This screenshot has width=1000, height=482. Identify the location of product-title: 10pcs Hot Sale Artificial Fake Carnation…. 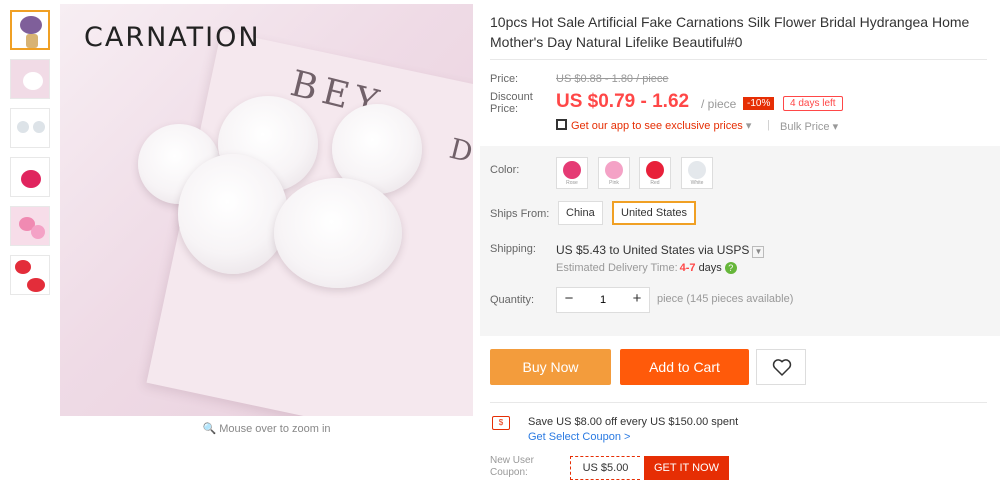
(730, 32).